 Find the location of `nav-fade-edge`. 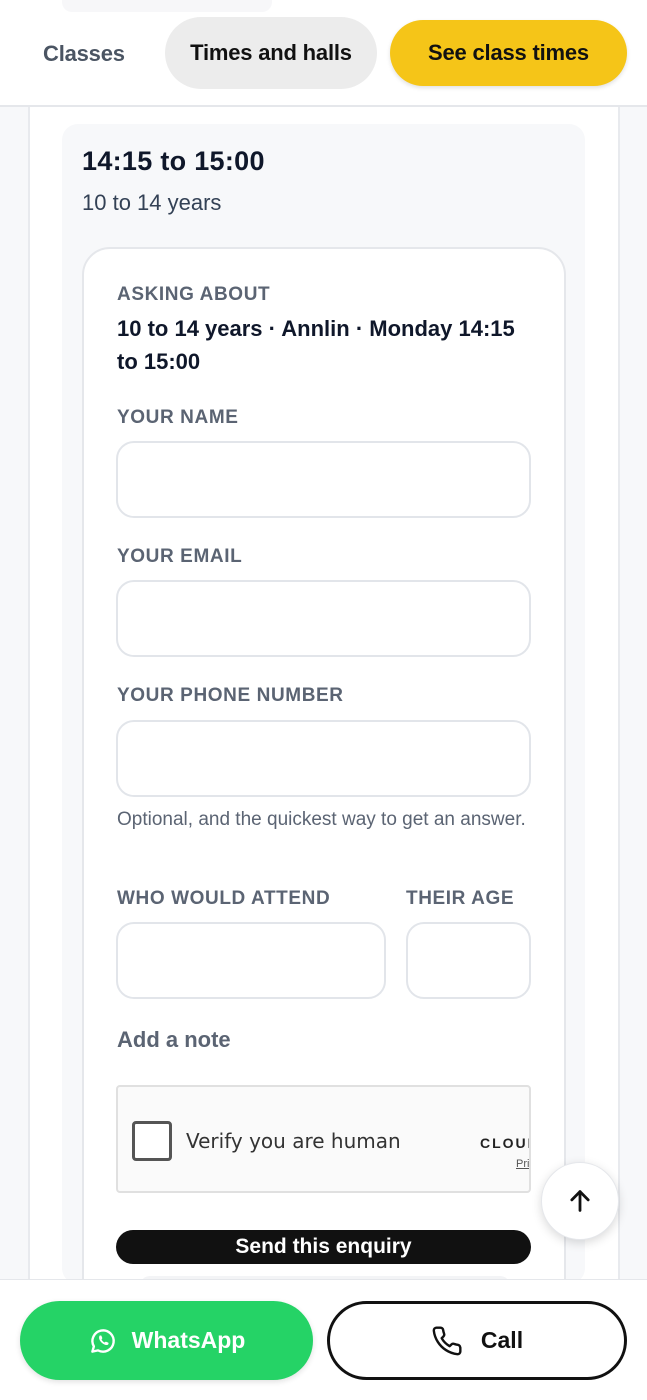

nav-fade-edge is located at coordinates (167, 6).